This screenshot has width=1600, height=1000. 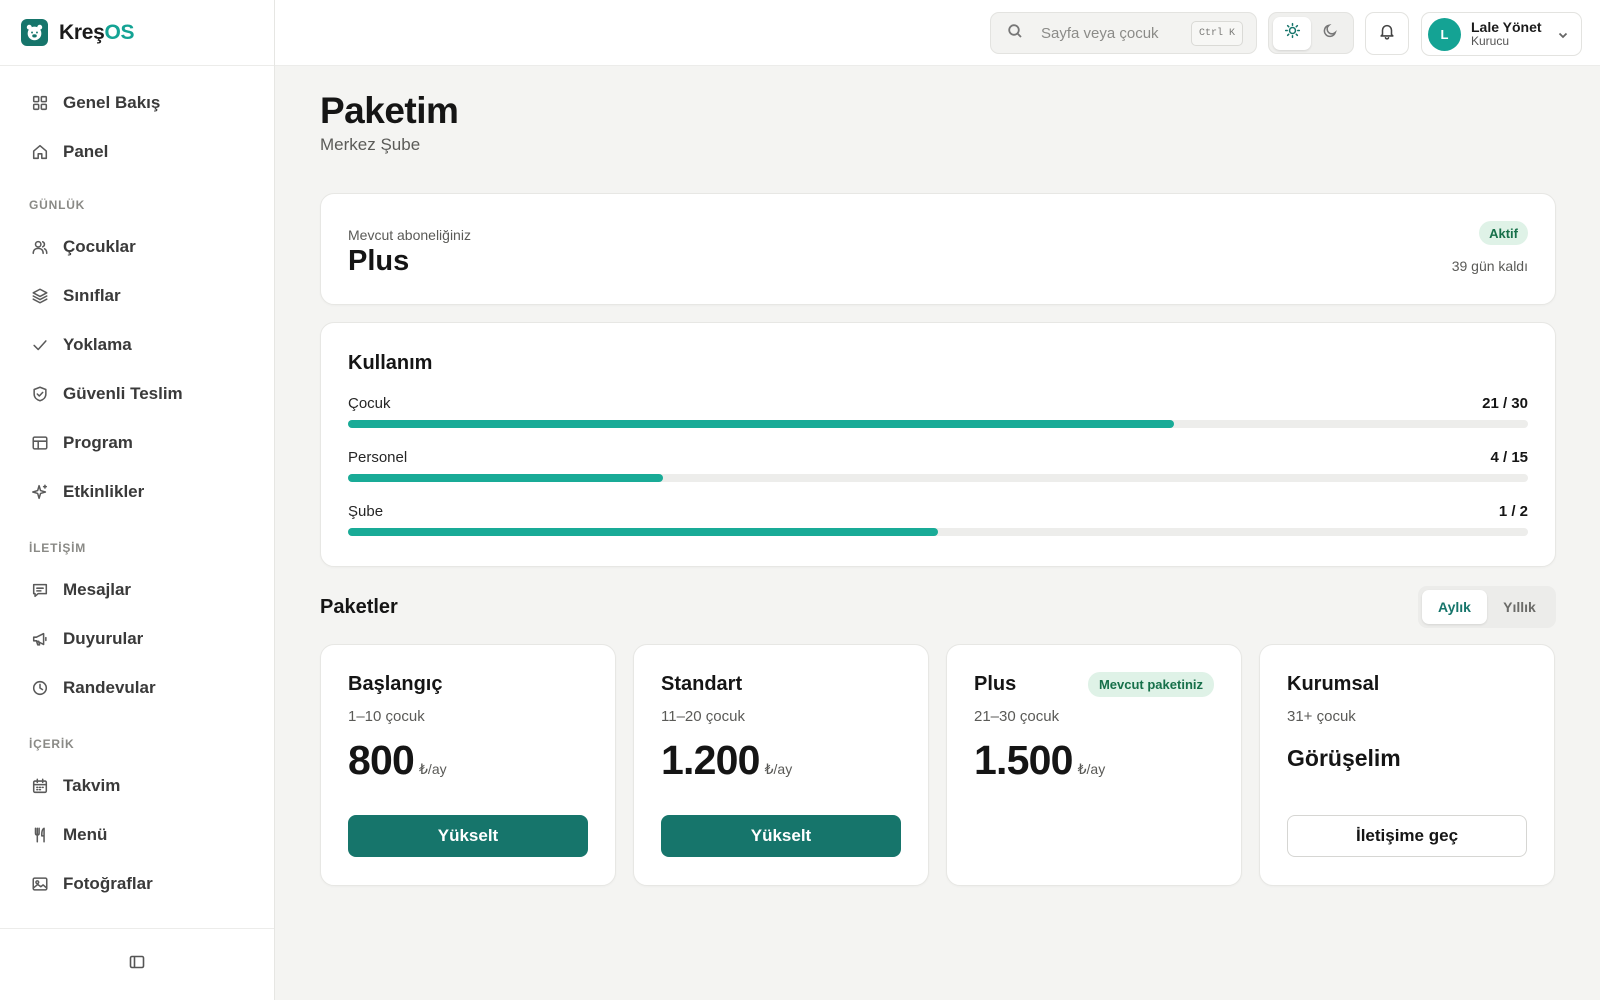 What do you see at coordinates (137, 151) in the screenshot?
I see `sidebar-item-panel: Panel` at bounding box center [137, 151].